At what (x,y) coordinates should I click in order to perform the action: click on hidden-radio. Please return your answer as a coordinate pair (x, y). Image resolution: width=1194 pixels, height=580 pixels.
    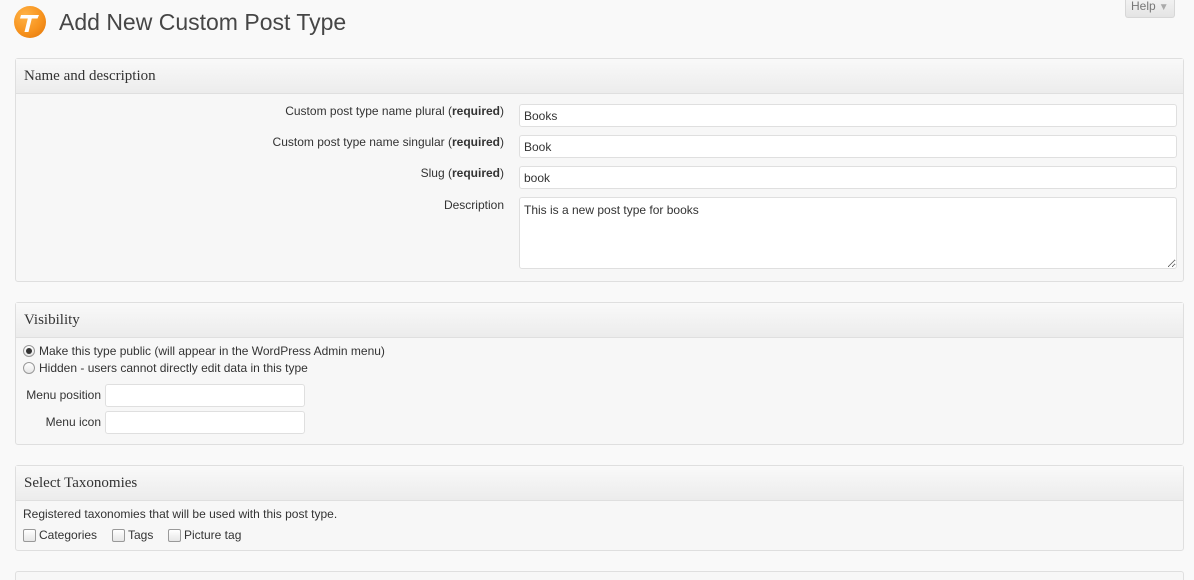
    Looking at the image, I should click on (29, 368).